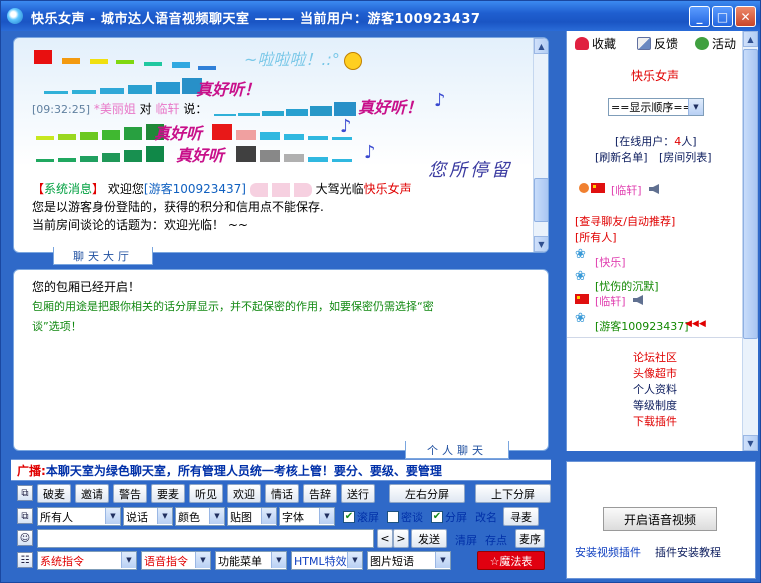 This screenshot has height=583, width=761. Describe the element at coordinates (598, 188) in the screenshot. I see `flag-icon` at that location.